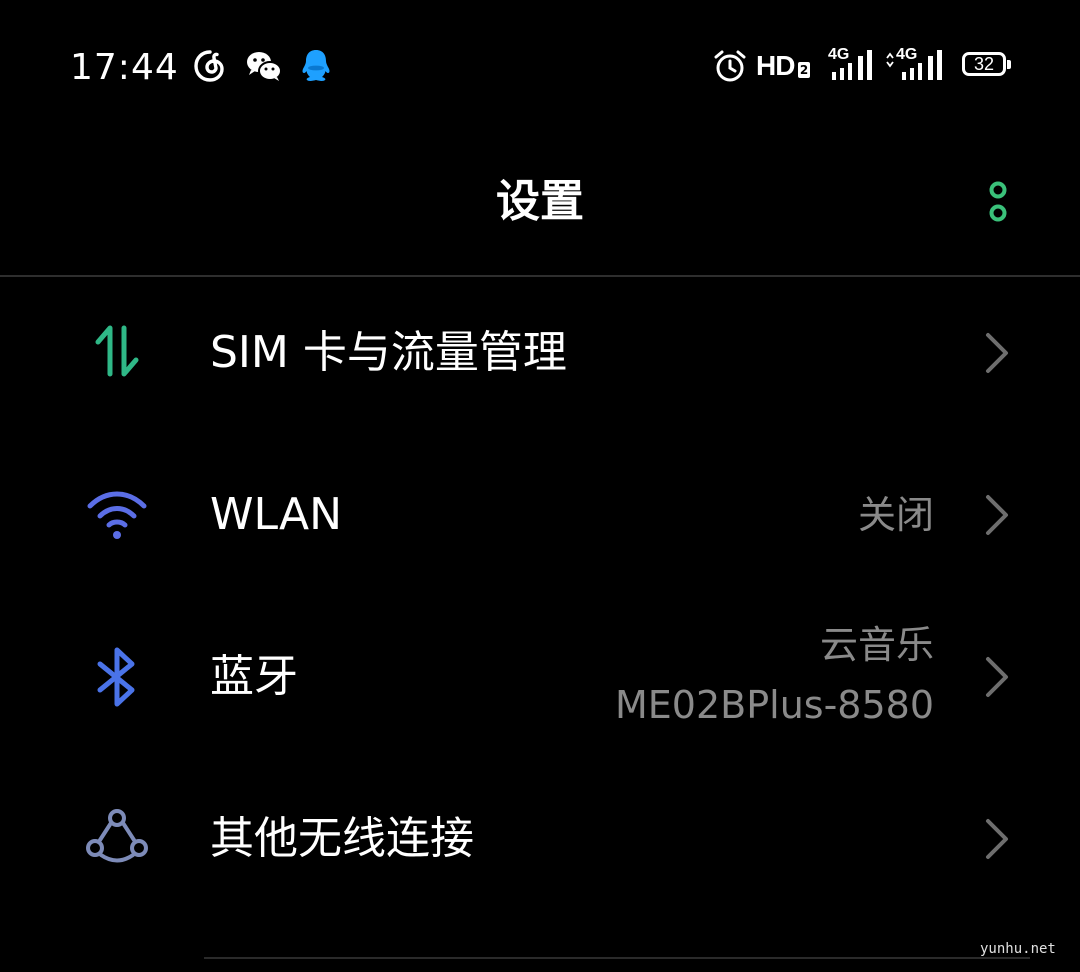 The width and height of the screenshot is (1080, 972). Describe the element at coordinates (540, 201) in the screenshot. I see `page-title: 设置` at that location.